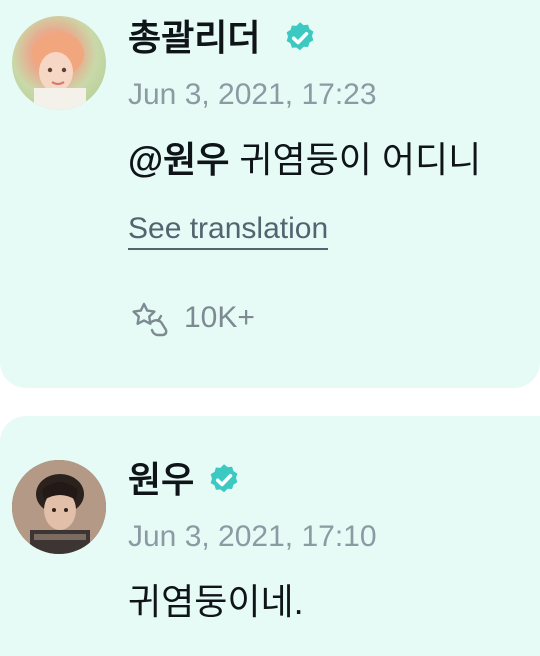 Image resolution: width=540 pixels, height=656 pixels. I want to click on post-text-1: @원우 귀염둥이 어디니, so click(304, 160).